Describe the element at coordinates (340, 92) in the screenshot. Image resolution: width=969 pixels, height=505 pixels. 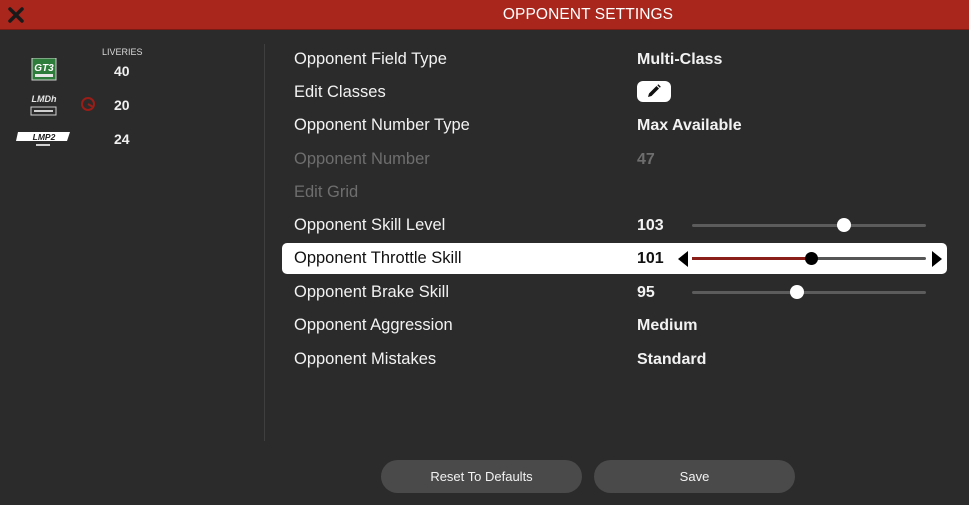
I see `setting-label: Edit Classes` at that location.